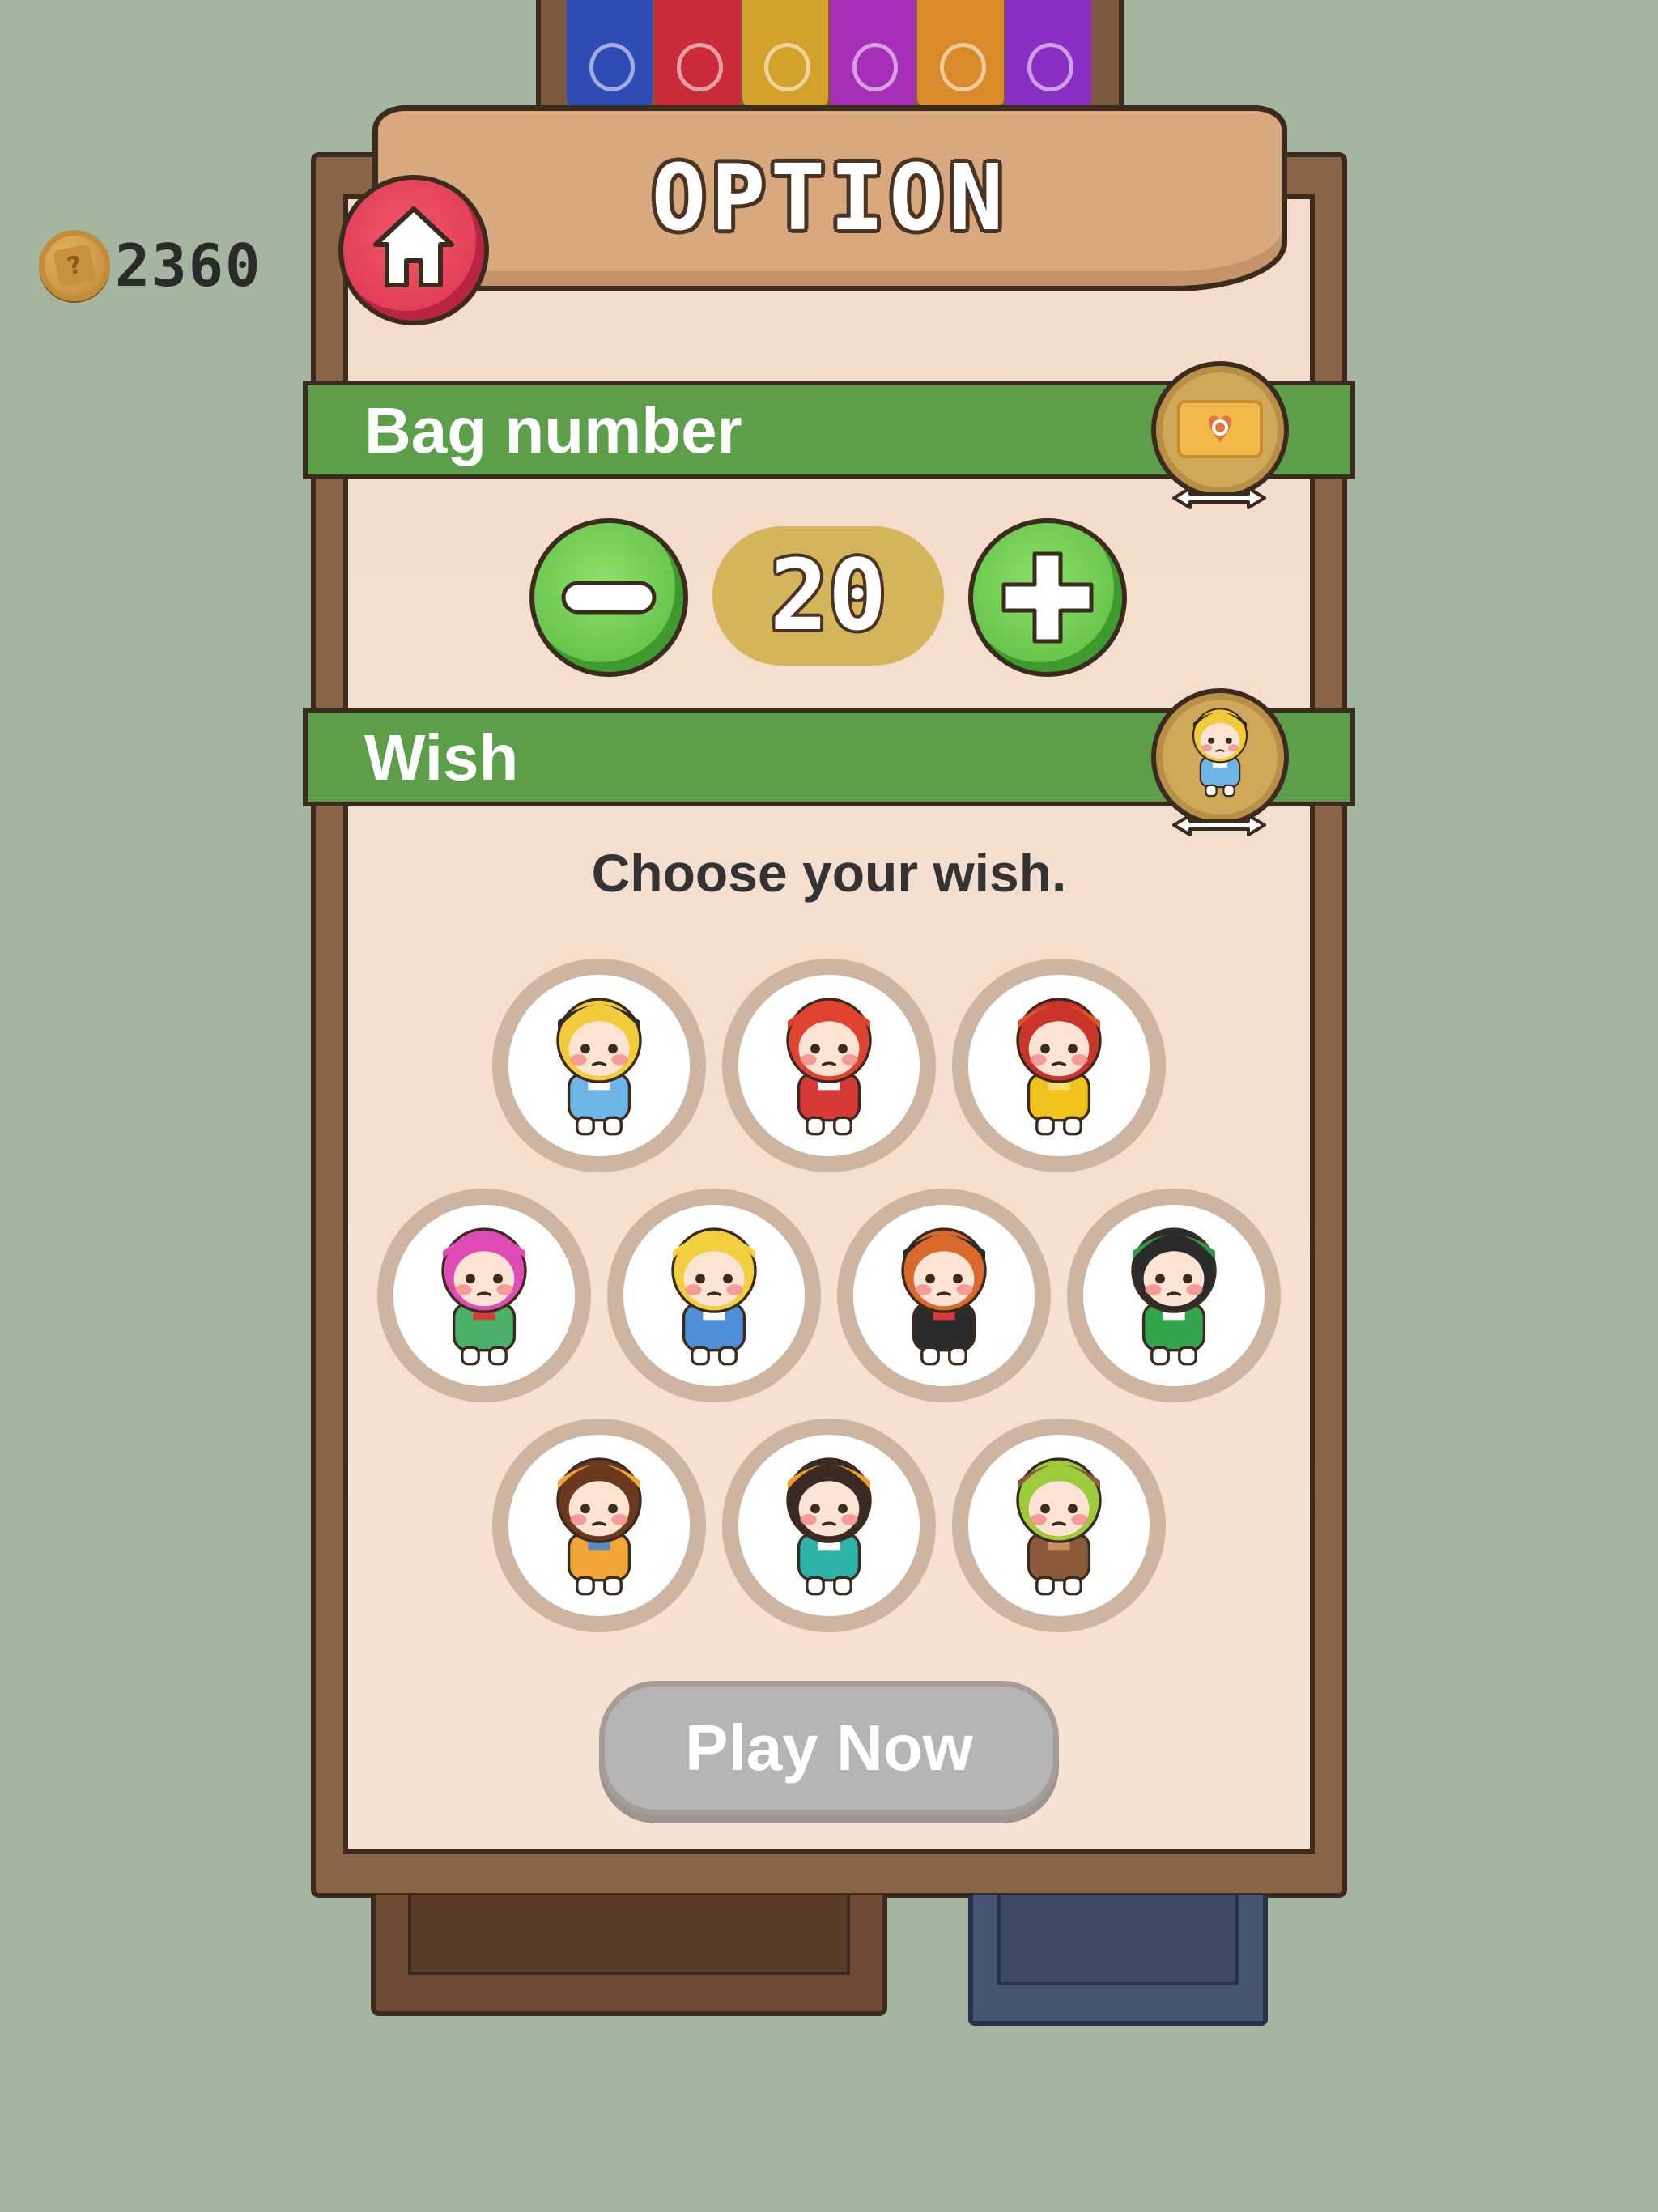 This screenshot has width=1658, height=2212. I want to click on play-now-label: Play Now, so click(829, 1748).